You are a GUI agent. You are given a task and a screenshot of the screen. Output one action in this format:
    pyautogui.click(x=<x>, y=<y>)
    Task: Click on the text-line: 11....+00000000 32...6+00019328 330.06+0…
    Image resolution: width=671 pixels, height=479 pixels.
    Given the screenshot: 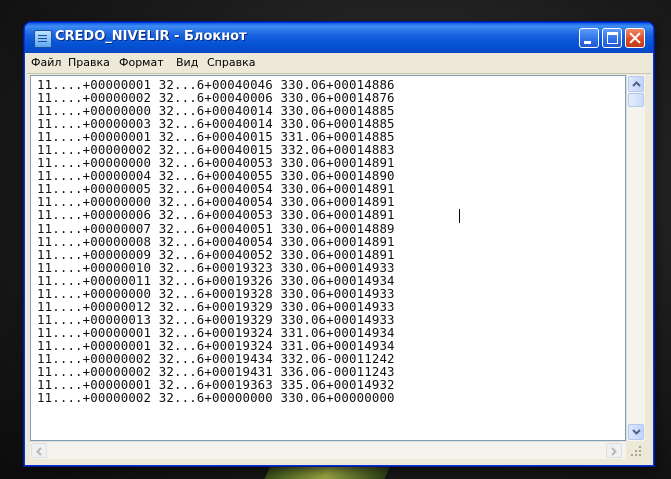 What is the action you would take?
    pyautogui.click(x=216, y=293)
    